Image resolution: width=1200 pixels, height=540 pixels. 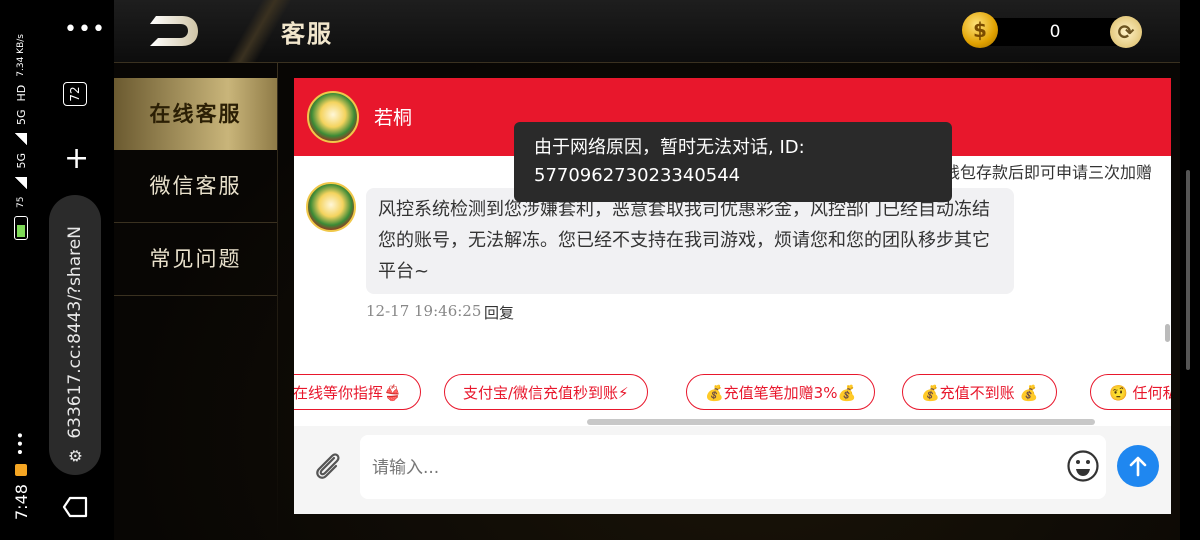 I want to click on quick-reply-chip: 💰充值不到账 💰, so click(x=980, y=392).